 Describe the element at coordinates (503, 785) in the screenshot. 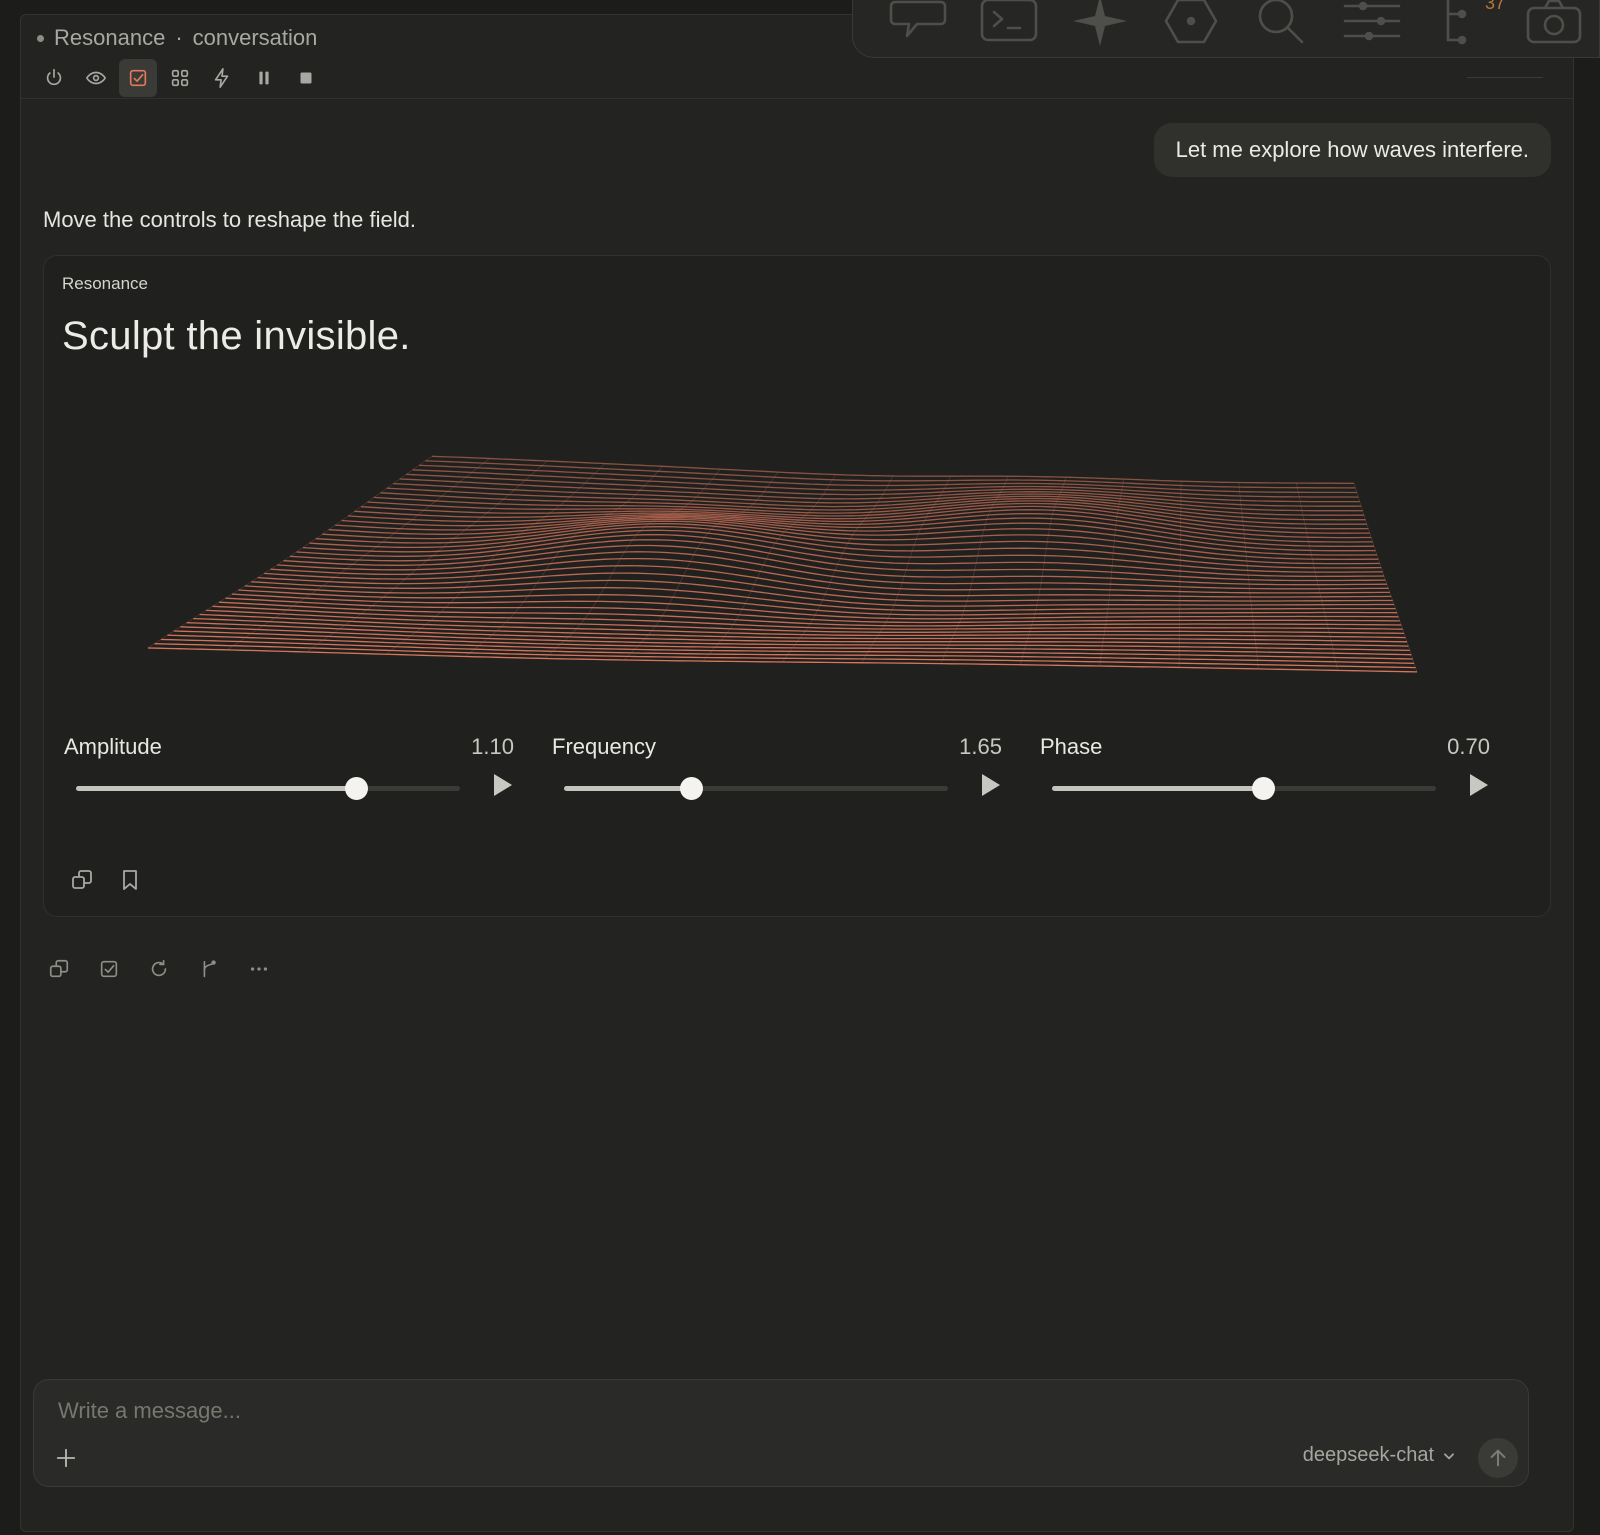

I see `amplitude-play-button` at that location.